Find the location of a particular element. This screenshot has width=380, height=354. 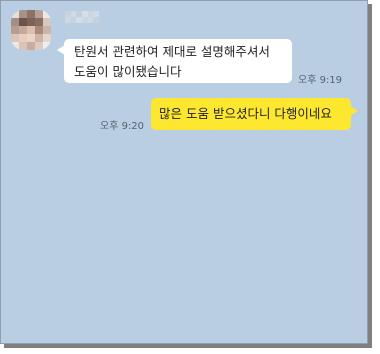

outgoing-message-bubble: 많은 도움 받으셨다니 다행이네요 is located at coordinates (254, 114).